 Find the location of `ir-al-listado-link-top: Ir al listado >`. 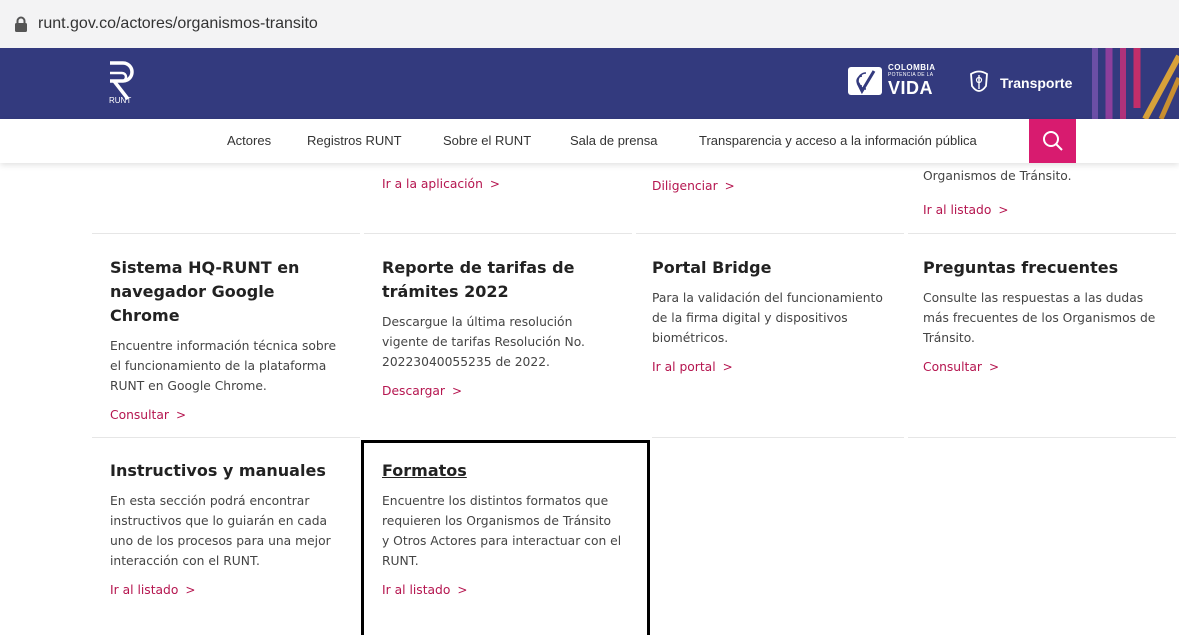

ir-al-listado-link-top: Ir al listado > is located at coordinates (965, 210).